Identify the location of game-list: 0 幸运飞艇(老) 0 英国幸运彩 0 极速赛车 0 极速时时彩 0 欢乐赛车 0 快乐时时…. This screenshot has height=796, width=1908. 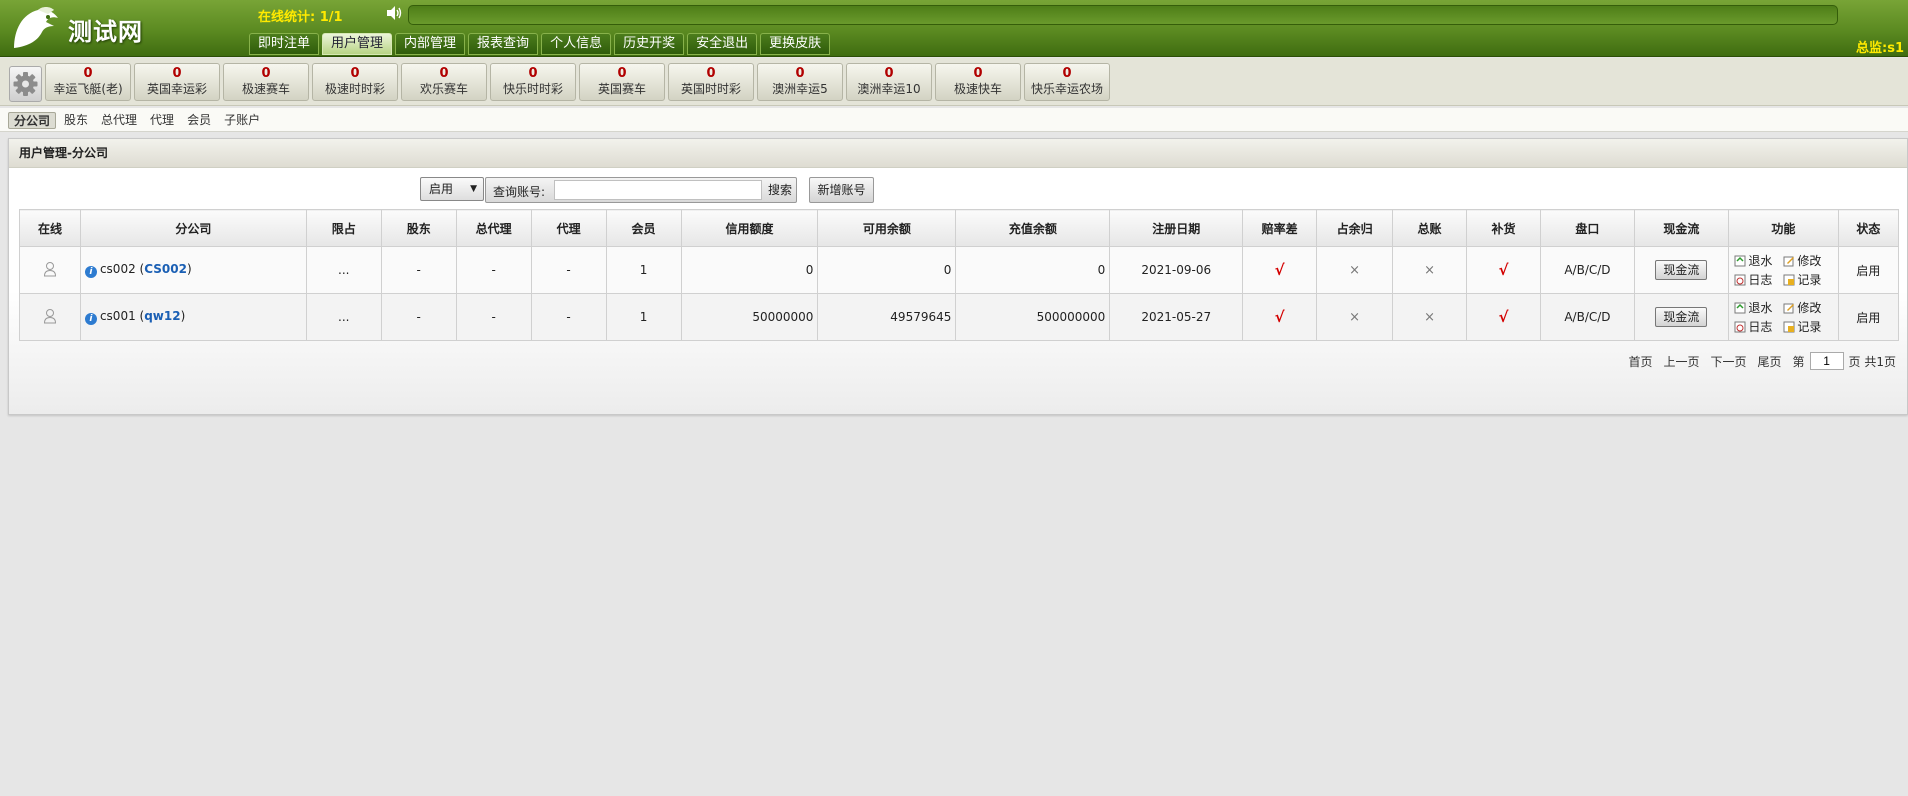
(579, 82).